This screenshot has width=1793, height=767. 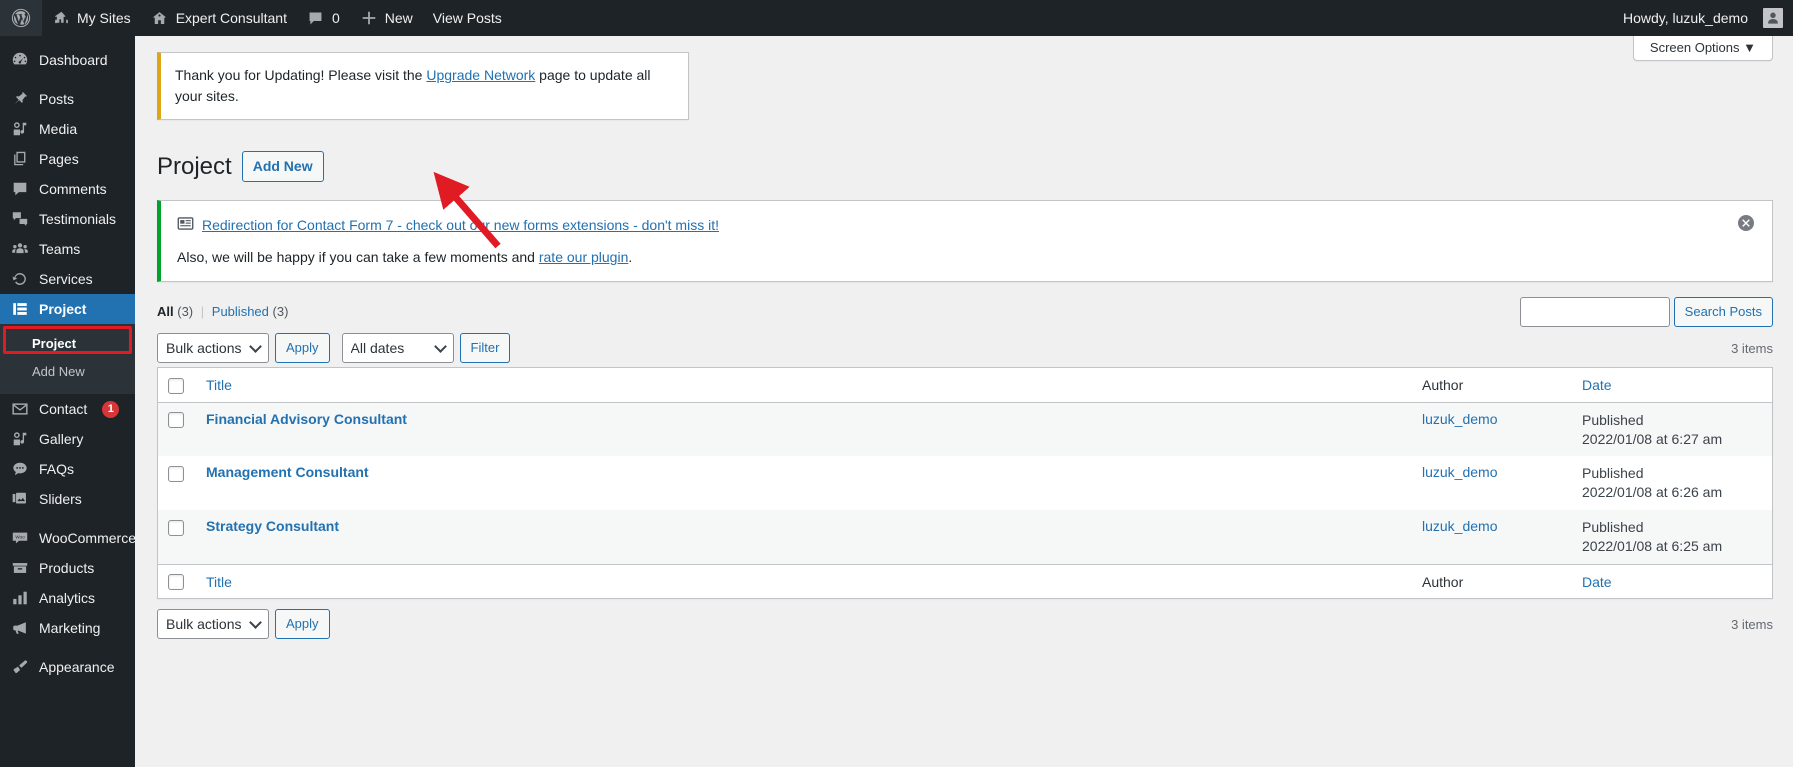 What do you see at coordinates (306, 419) in the screenshot?
I see `row-title-link: Financial Advisory Consultant` at bounding box center [306, 419].